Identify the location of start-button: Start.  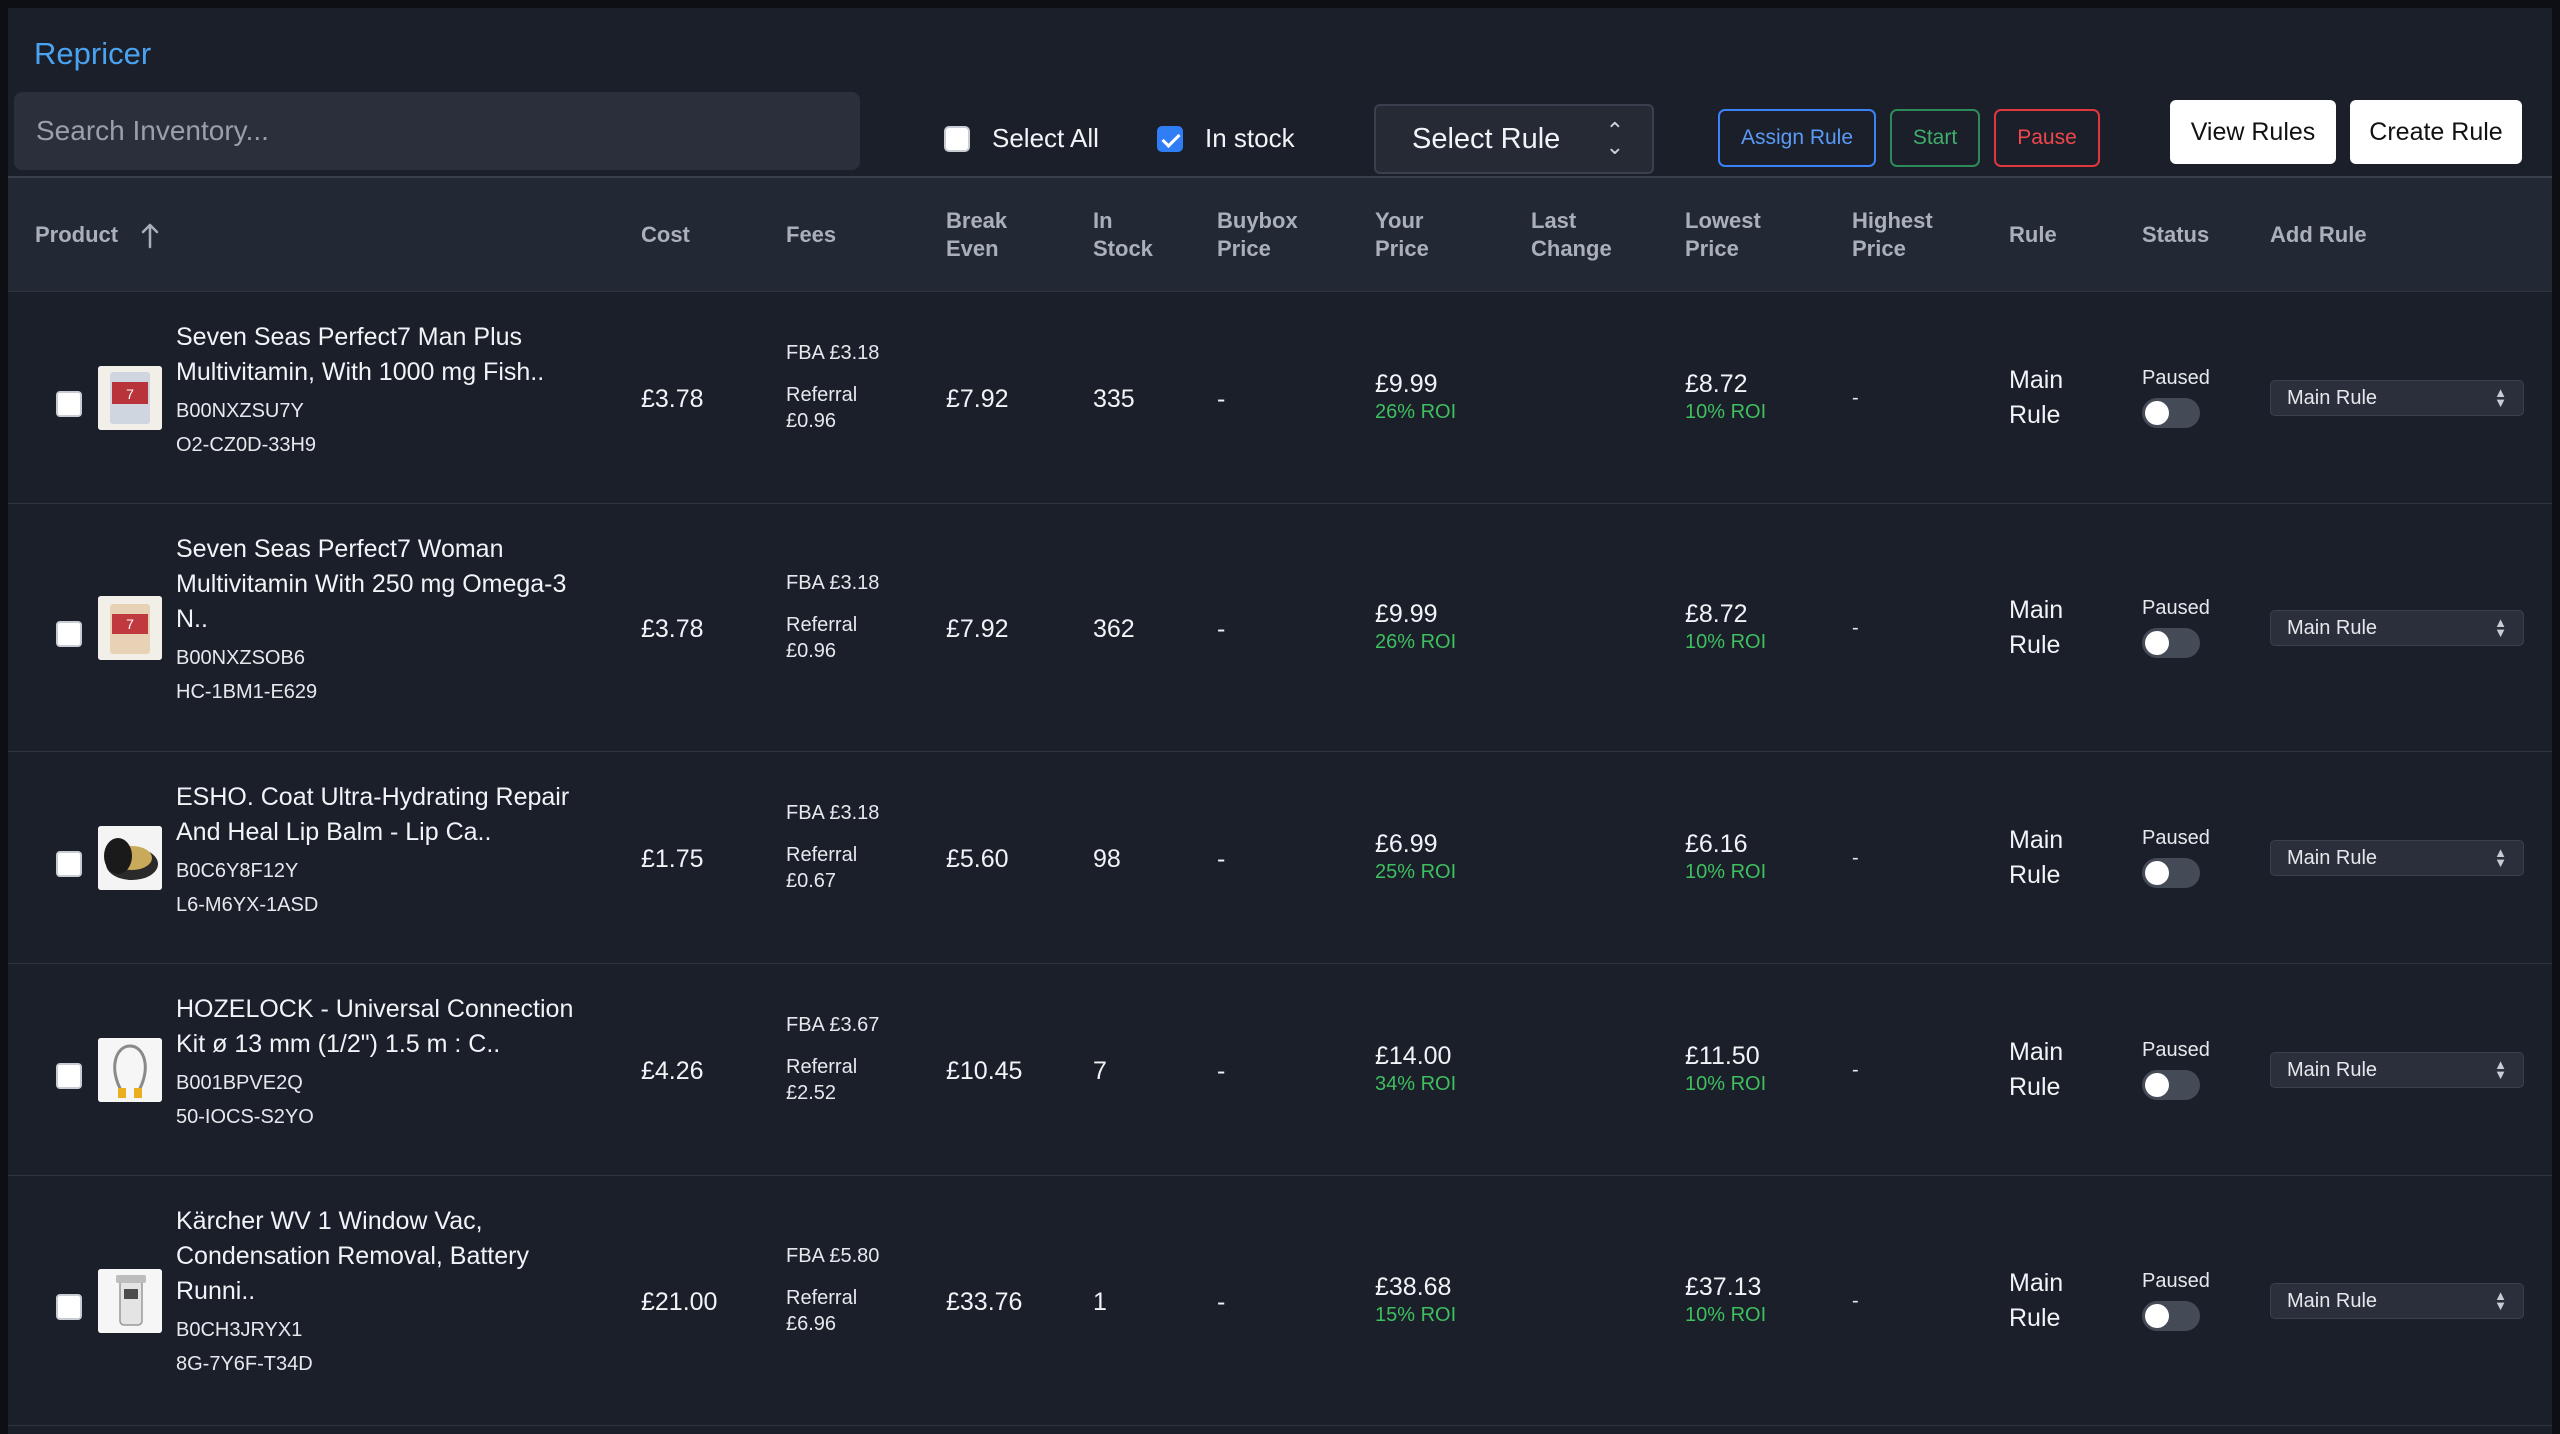
(1935, 138).